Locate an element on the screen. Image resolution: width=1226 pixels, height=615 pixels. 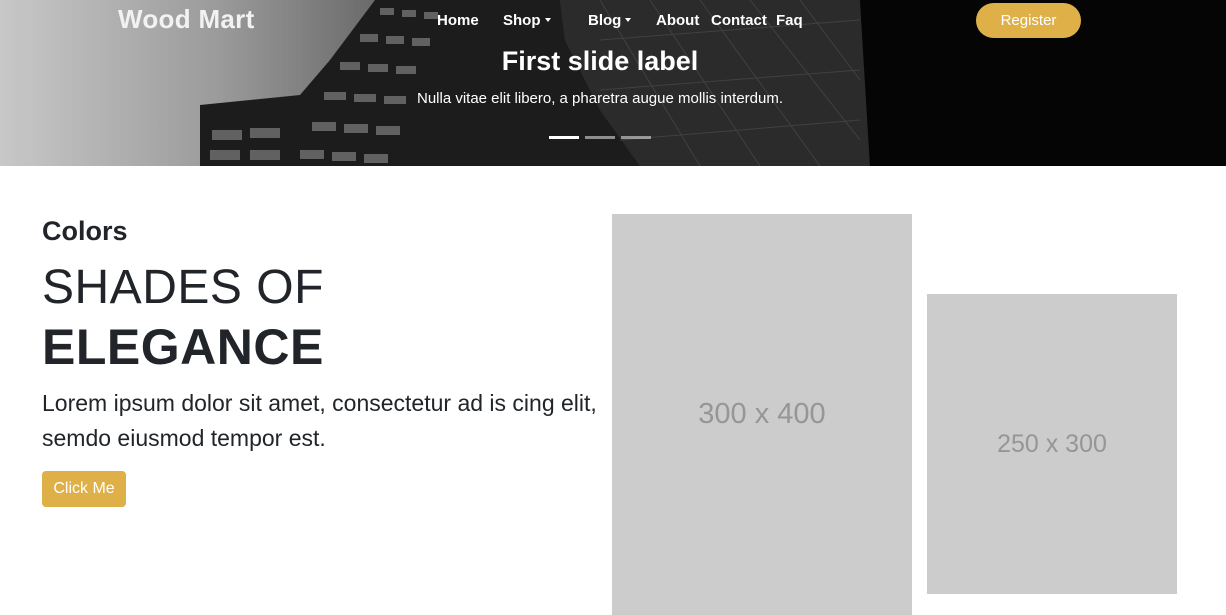
headline-bold: ELEGANCE is located at coordinates (183, 347).